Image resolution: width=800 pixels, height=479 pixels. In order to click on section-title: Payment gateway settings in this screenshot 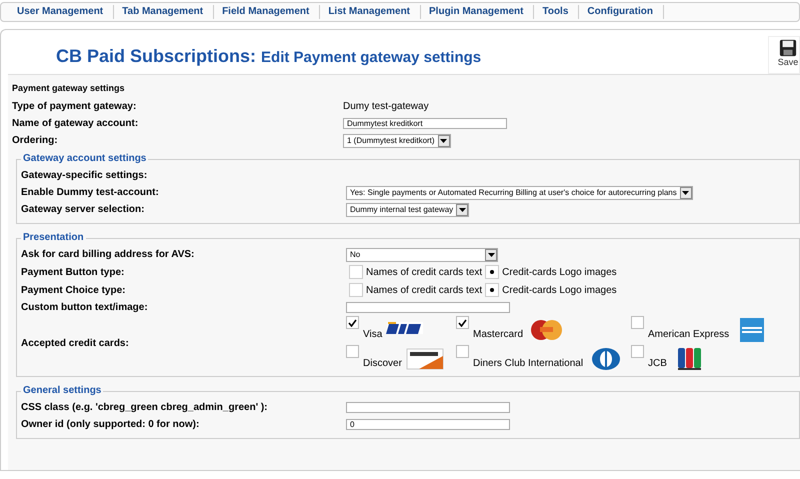, I will do `click(69, 88)`.